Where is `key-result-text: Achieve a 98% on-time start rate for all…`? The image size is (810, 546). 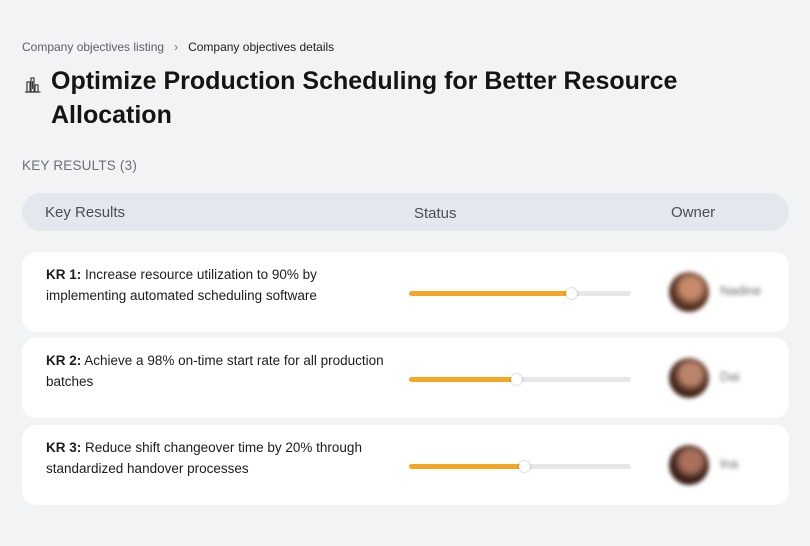 key-result-text: Achieve a 98% on-time start rate for all… is located at coordinates (215, 371).